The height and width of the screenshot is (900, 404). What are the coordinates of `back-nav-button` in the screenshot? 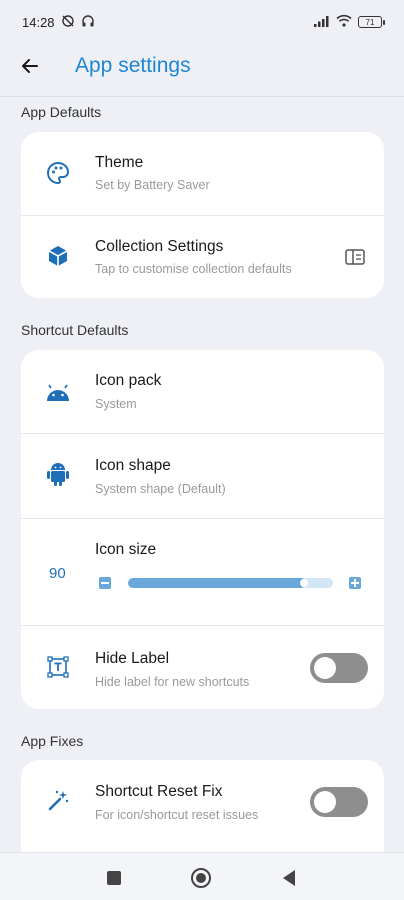 It's located at (289, 878).